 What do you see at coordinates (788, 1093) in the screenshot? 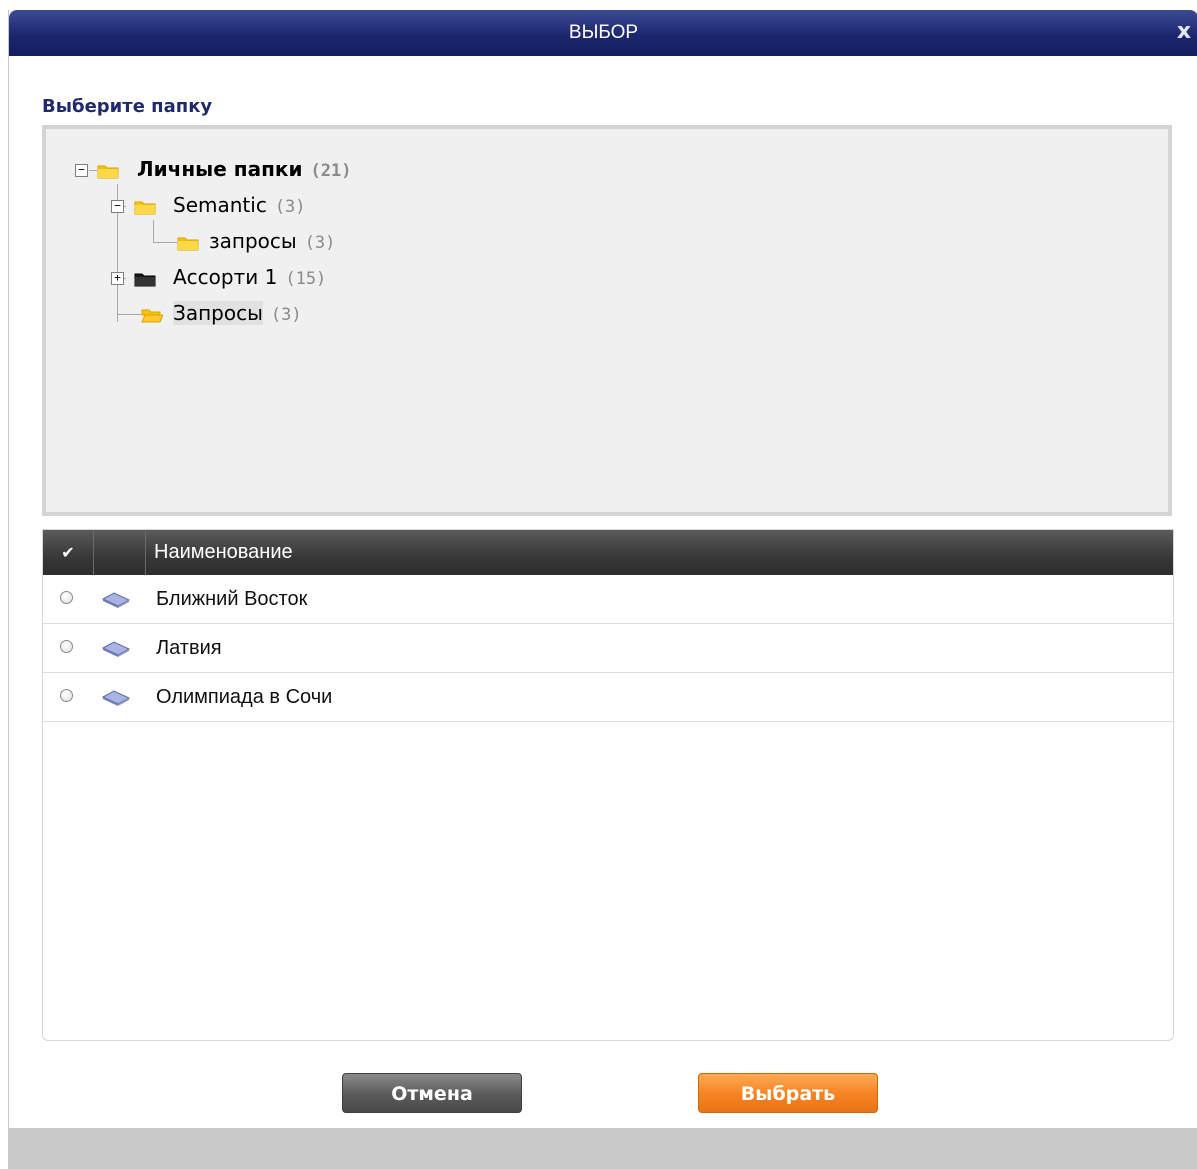
I see `select-button: Выбрать` at bounding box center [788, 1093].